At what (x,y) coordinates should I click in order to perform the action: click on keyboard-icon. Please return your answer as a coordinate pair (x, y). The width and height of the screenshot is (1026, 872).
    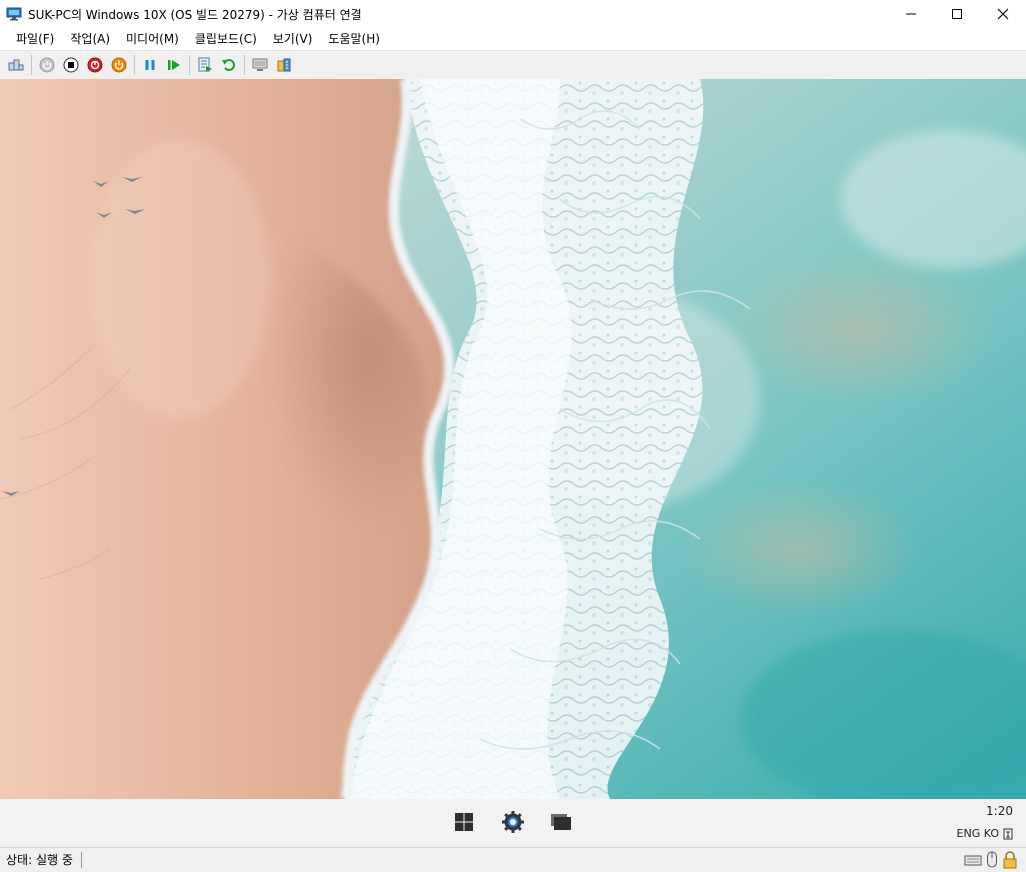
    Looking at the image, I should click on (973, 860).